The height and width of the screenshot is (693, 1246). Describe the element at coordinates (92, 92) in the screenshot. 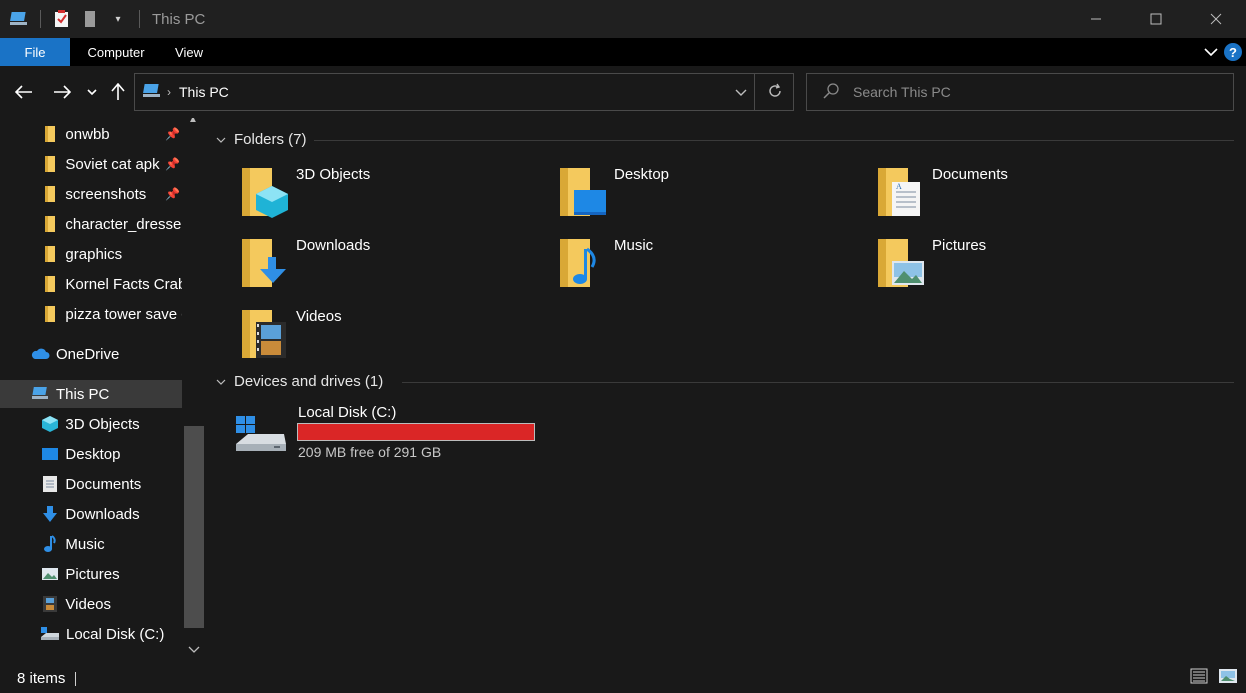

I see `recent-locations-button` at that location.